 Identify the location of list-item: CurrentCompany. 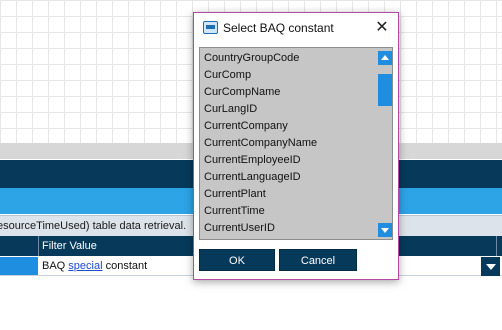
(288, 126).